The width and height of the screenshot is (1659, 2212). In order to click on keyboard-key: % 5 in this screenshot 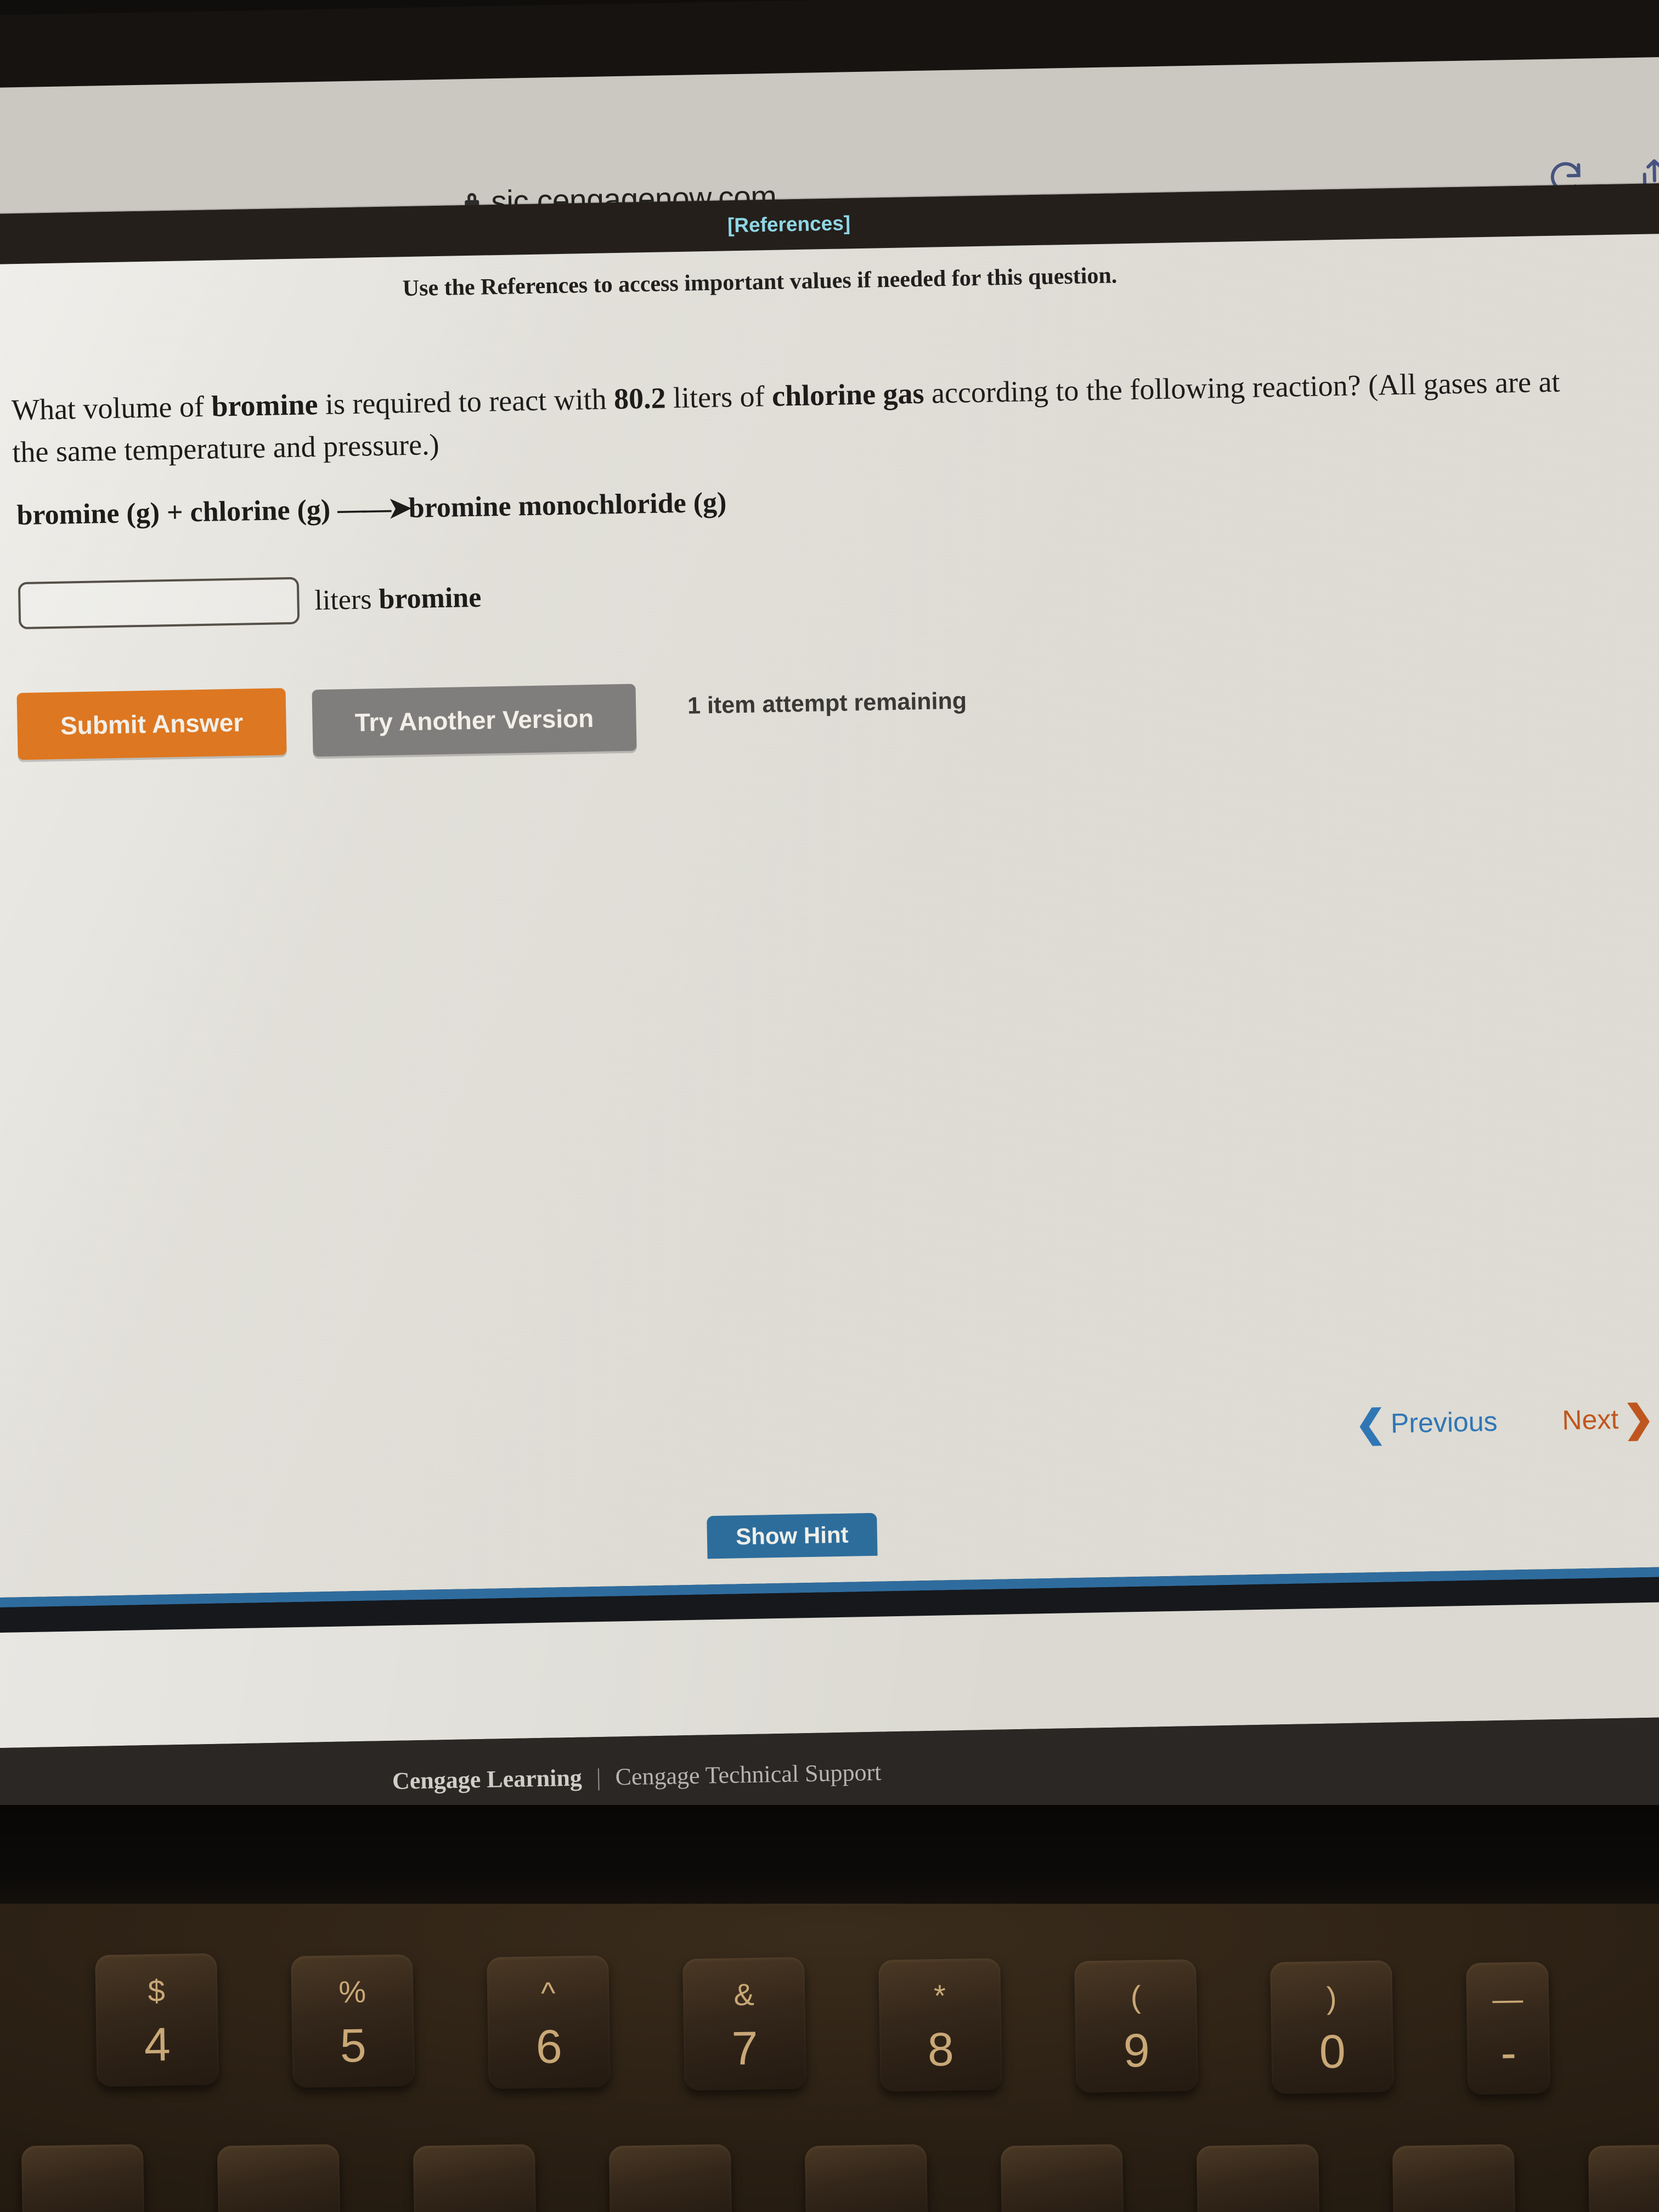, I will do `click(353, 2021)`.